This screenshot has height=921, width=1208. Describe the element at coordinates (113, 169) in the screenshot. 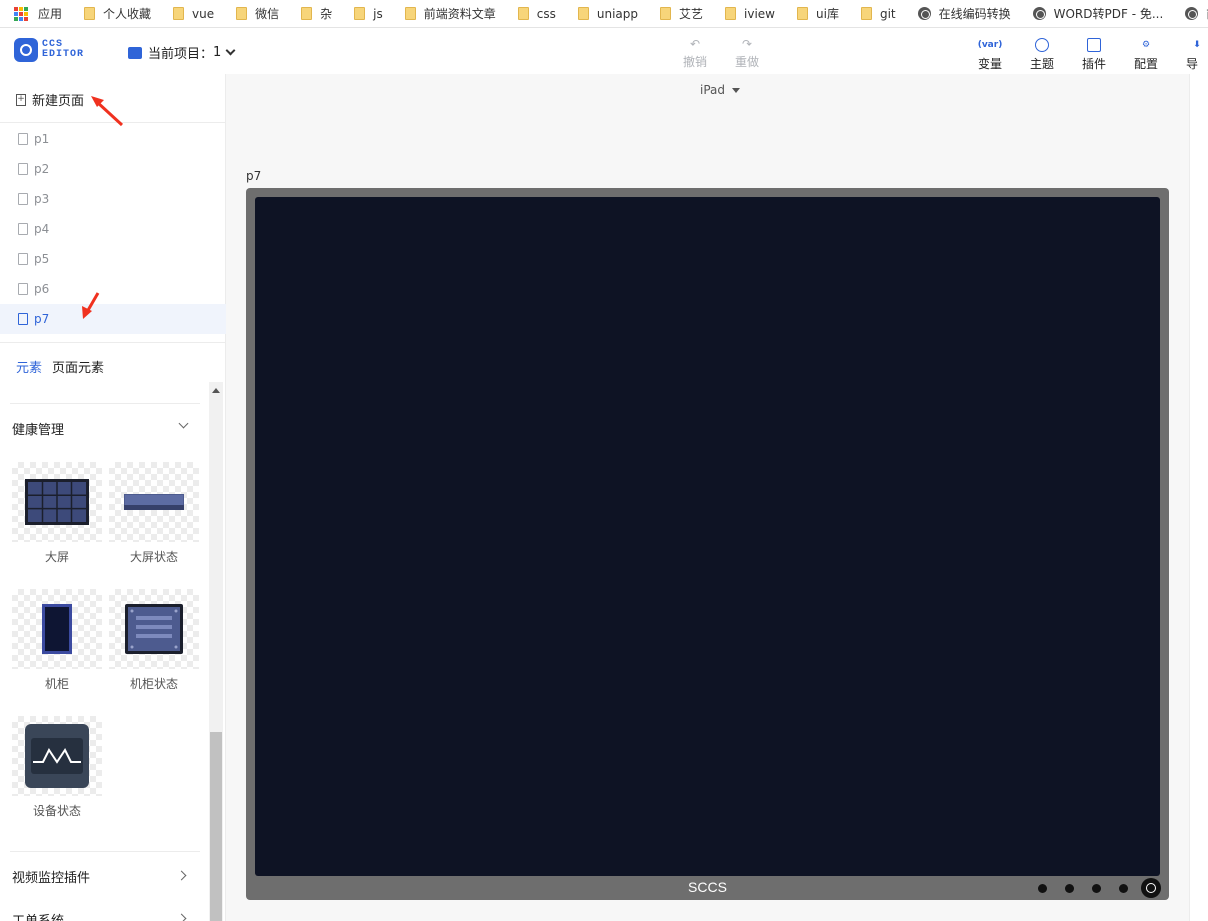

I see `page-item: p2` at that location.